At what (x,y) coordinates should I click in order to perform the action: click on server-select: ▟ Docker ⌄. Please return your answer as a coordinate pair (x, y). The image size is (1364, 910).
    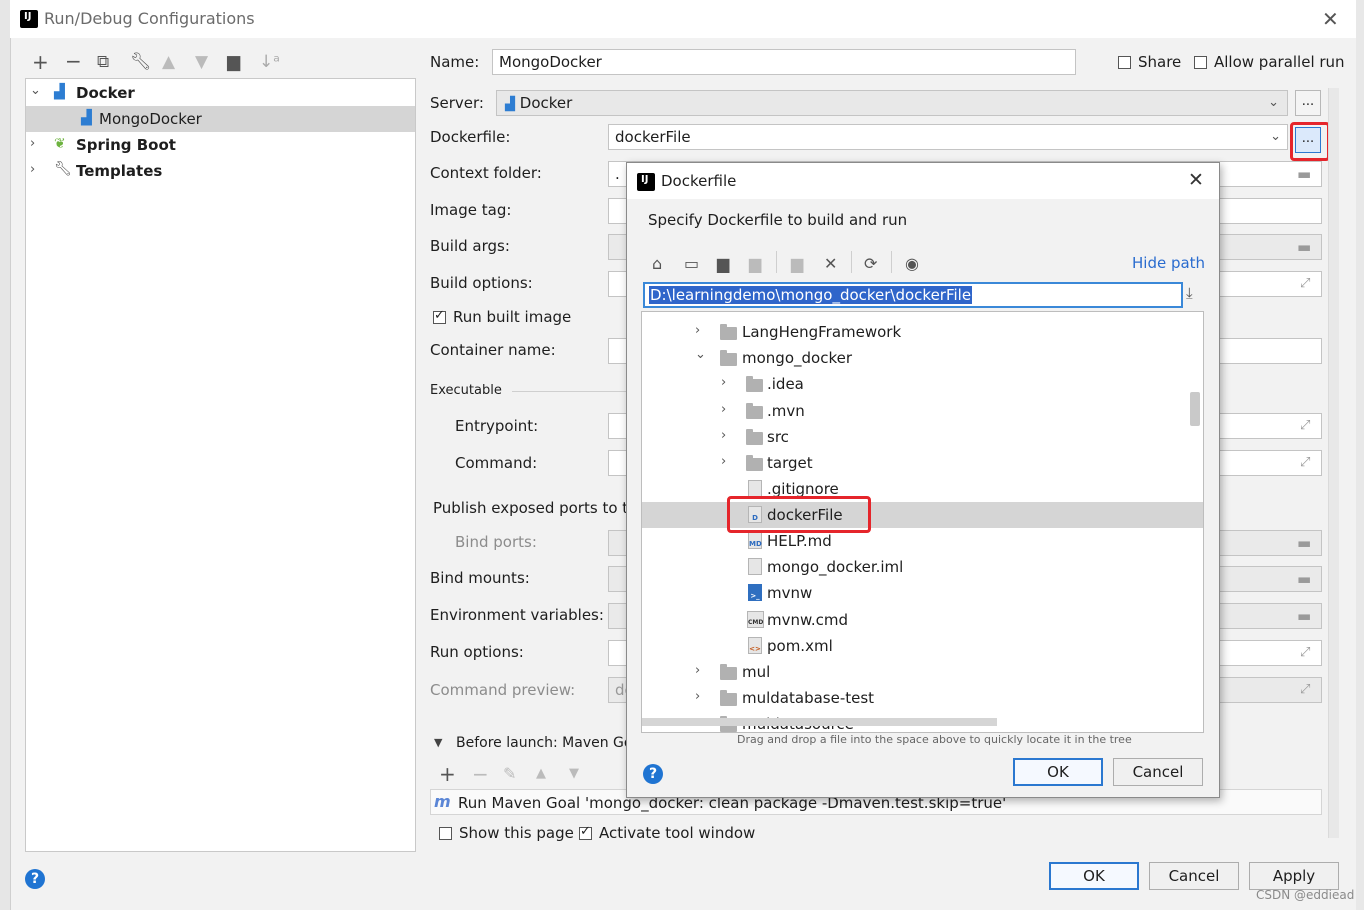
    Looking at the image, I should click on (892, 103).